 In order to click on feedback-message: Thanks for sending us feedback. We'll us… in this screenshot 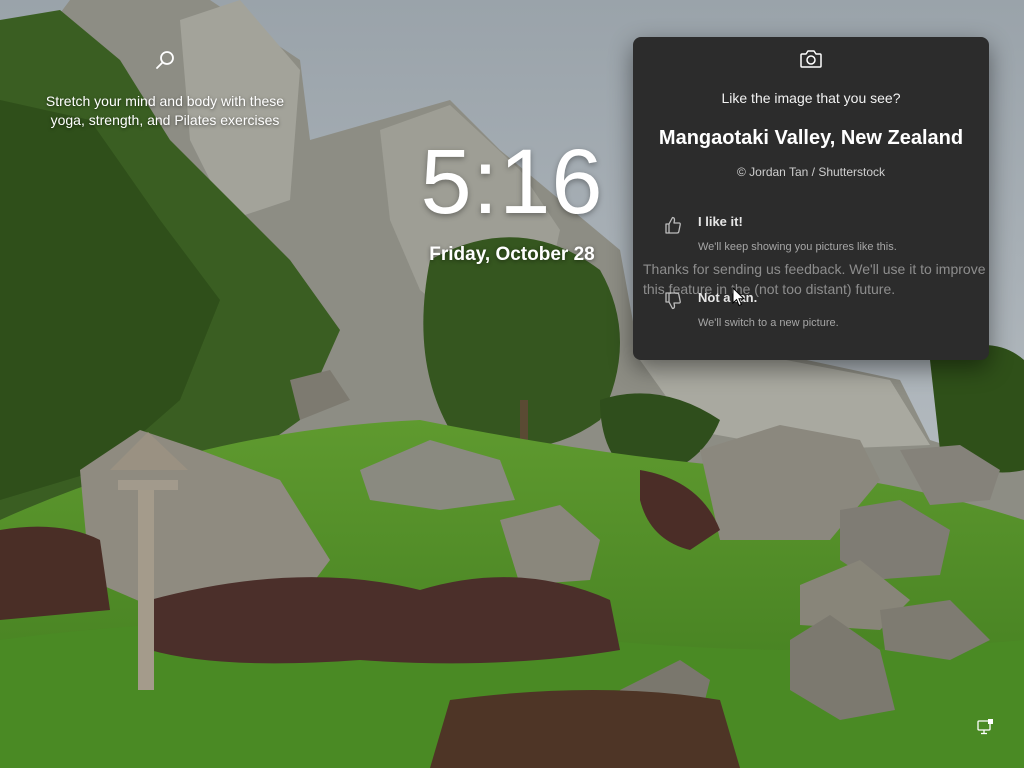, I will do `click(814, 279)`.